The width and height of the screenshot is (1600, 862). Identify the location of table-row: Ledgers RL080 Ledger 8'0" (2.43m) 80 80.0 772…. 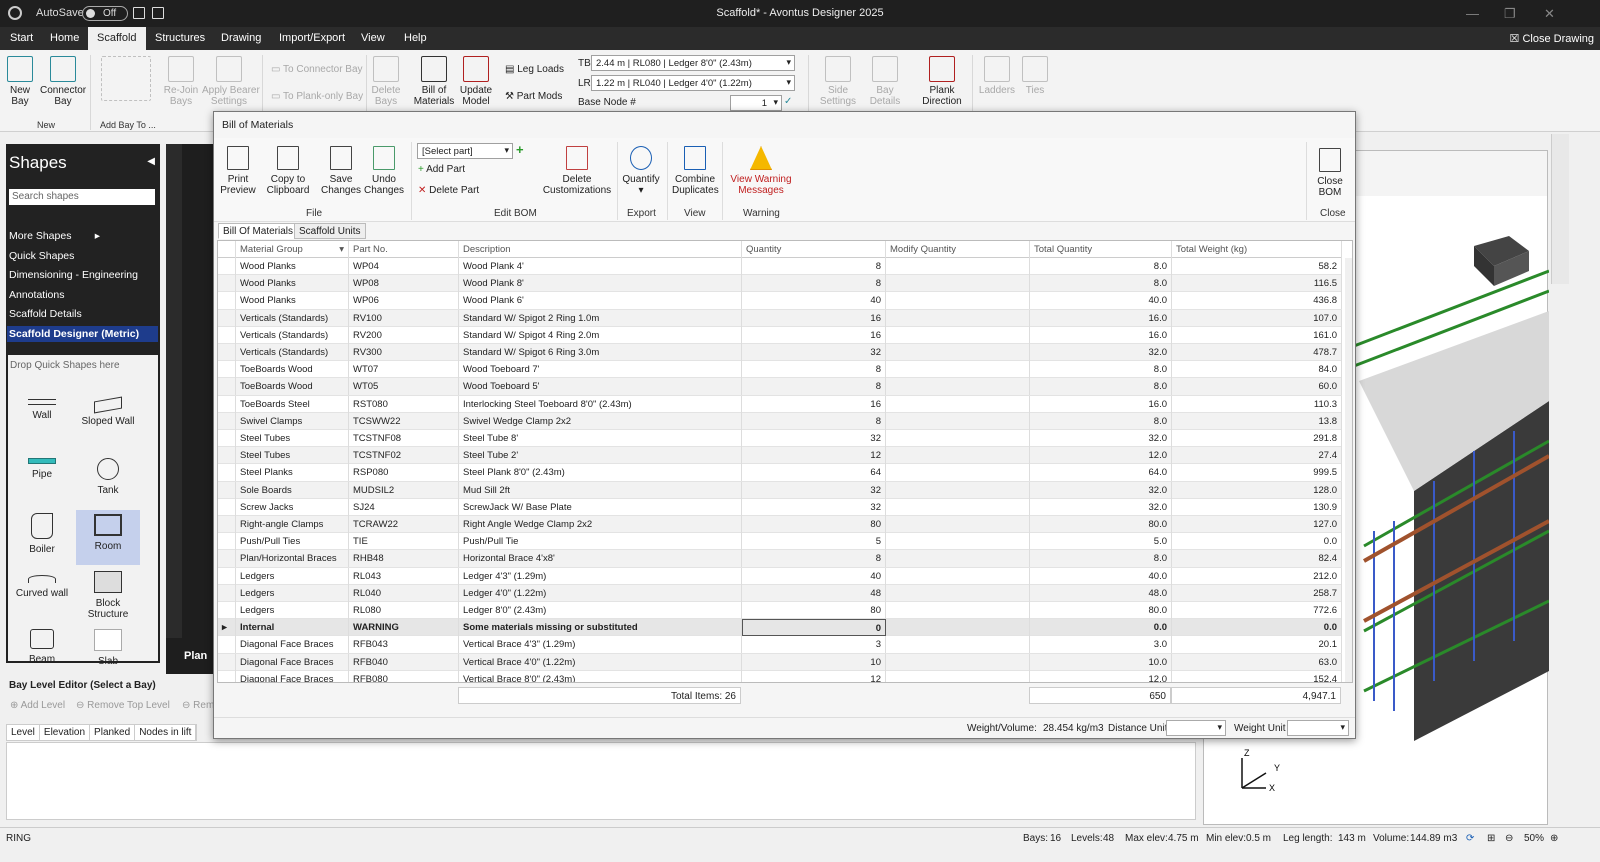
(780, 611).